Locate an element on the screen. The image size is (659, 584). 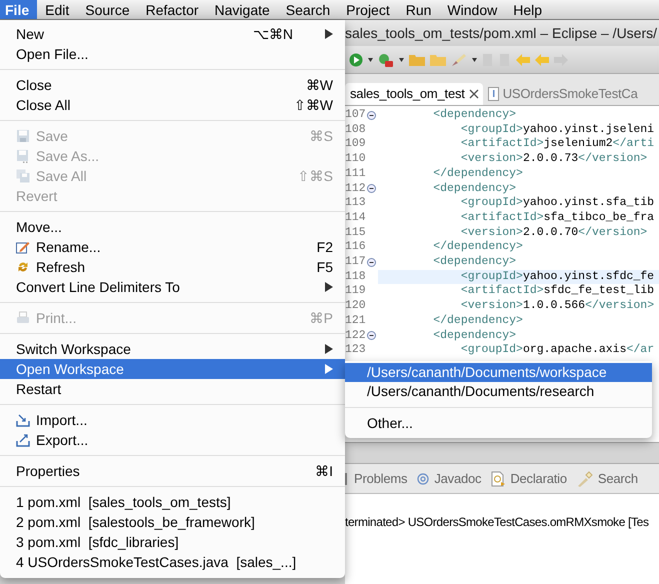
menu-item: Convert Line Delimiters To is located at coordinates (172, 287).